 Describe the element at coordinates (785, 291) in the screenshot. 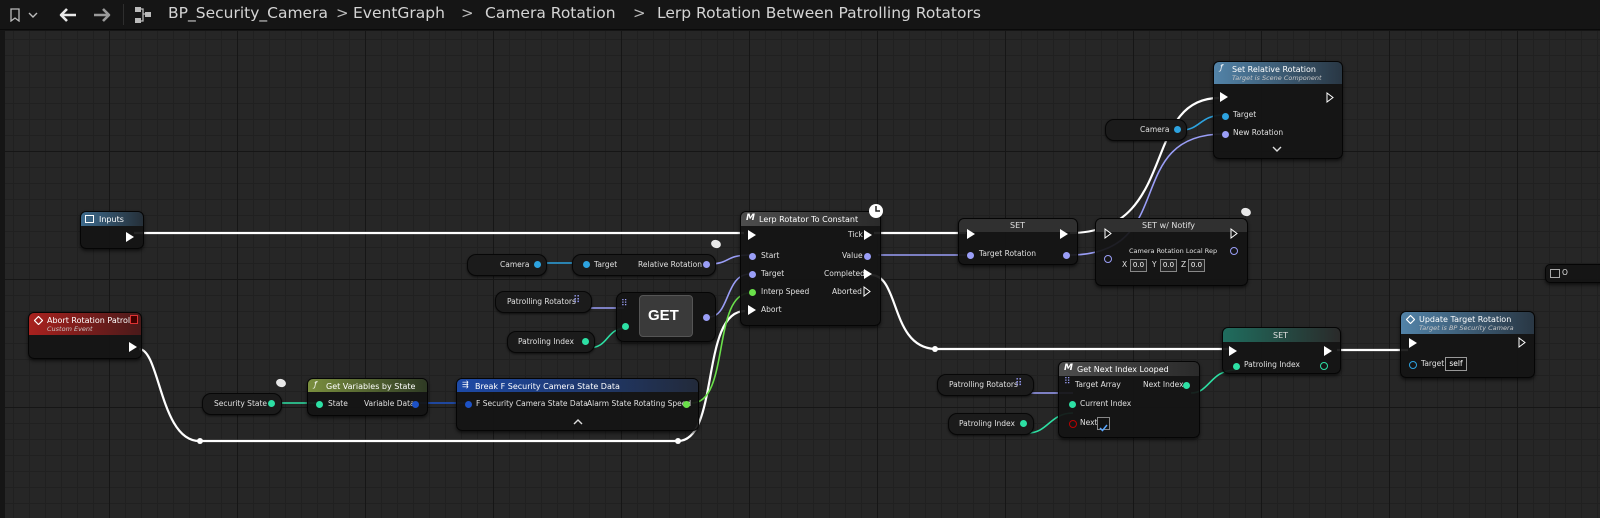

I see `interp-speed-label: Interp Speed` at that location.